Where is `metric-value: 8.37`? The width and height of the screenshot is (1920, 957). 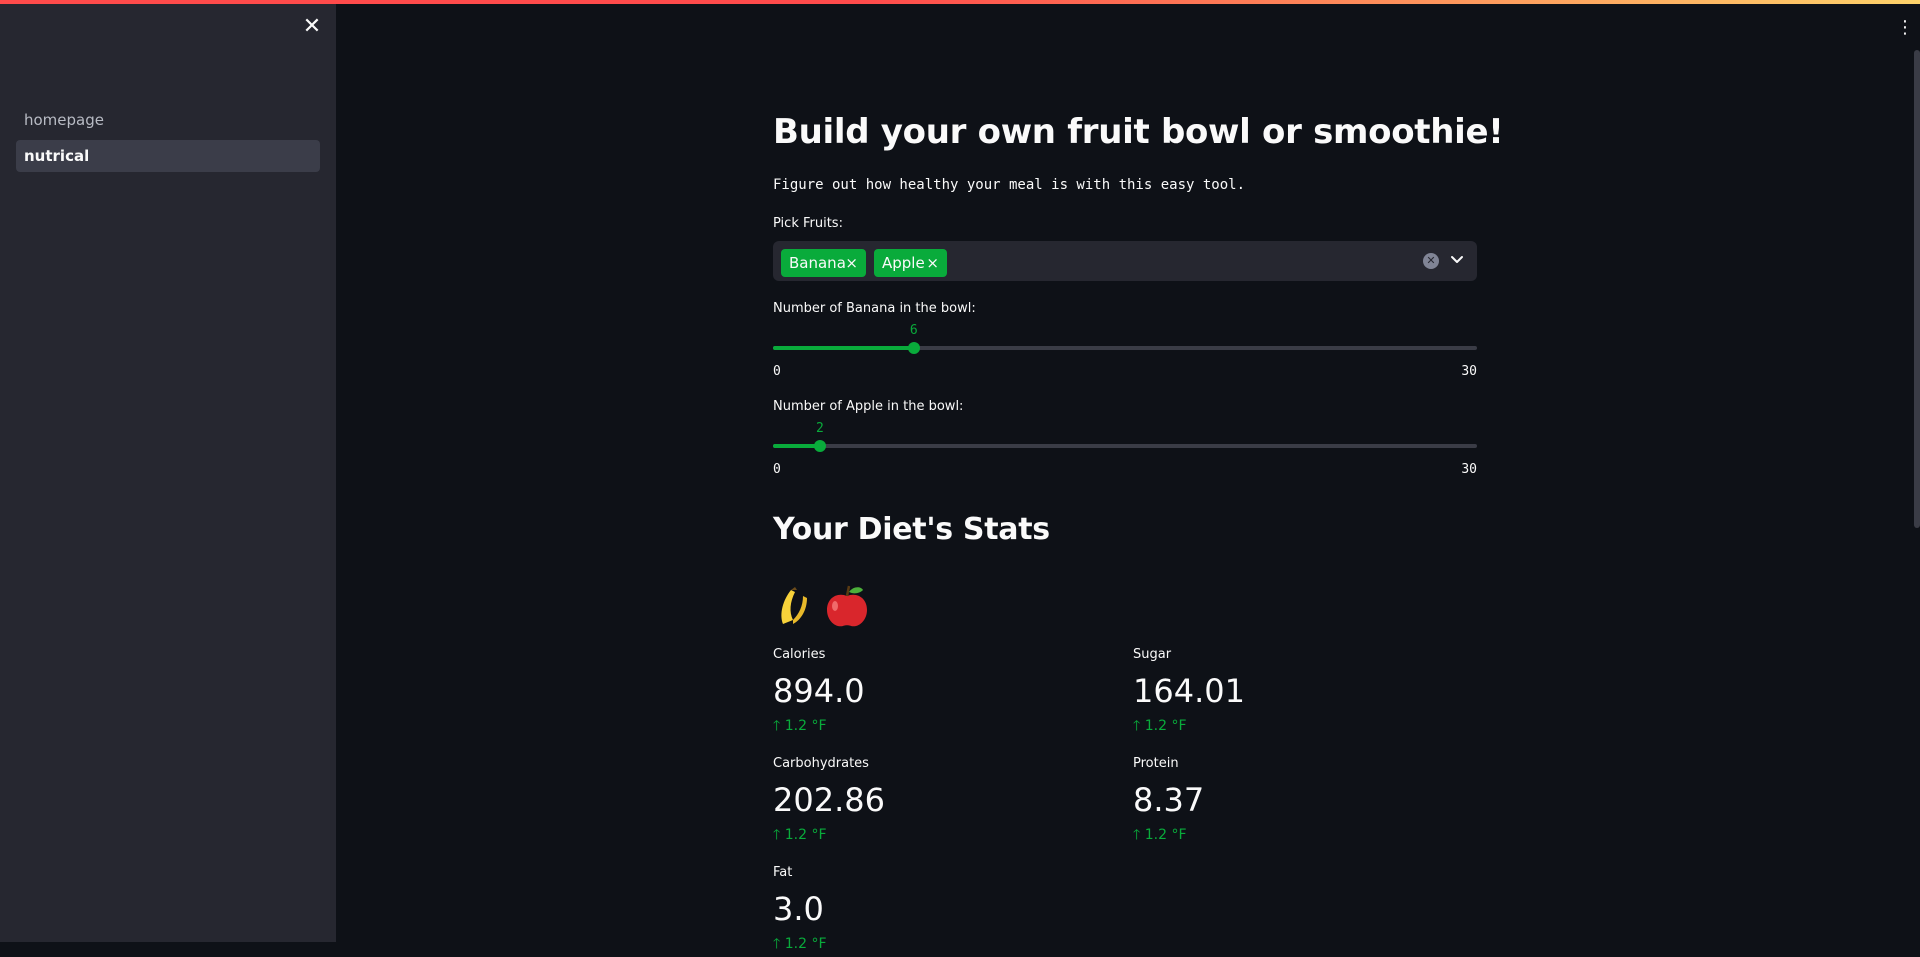 metric-value: 8.37 is located at coordinates (1169, 800).